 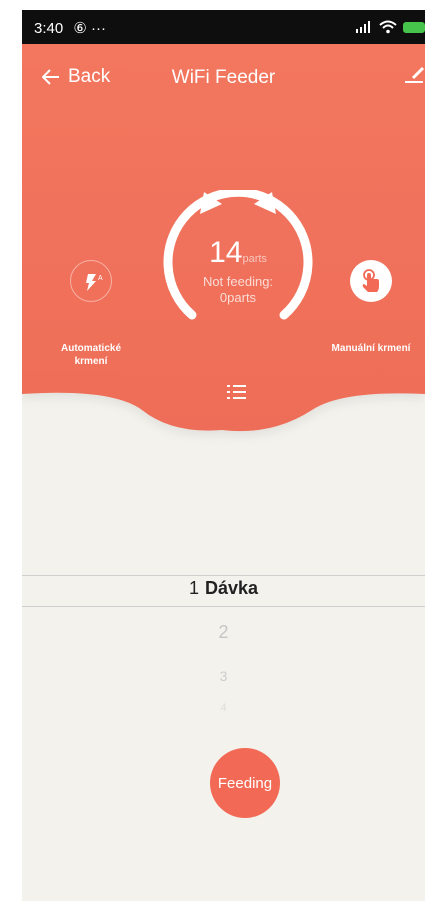 I want to click on picker-item: 3, so click(x=223, y=676).